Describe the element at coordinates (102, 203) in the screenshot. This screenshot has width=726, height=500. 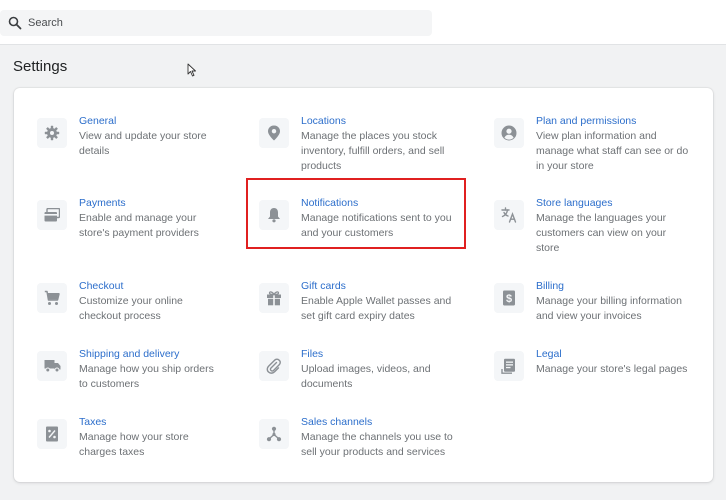
I see `settings-item-title: Payments` at that location.